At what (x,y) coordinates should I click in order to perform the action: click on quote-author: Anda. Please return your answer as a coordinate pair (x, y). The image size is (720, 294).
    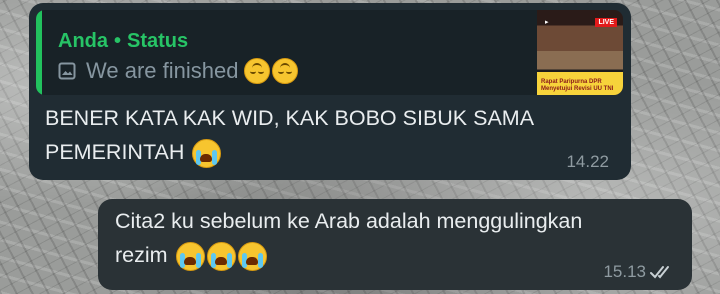
    Looking at the image, I should click on (83, 41).